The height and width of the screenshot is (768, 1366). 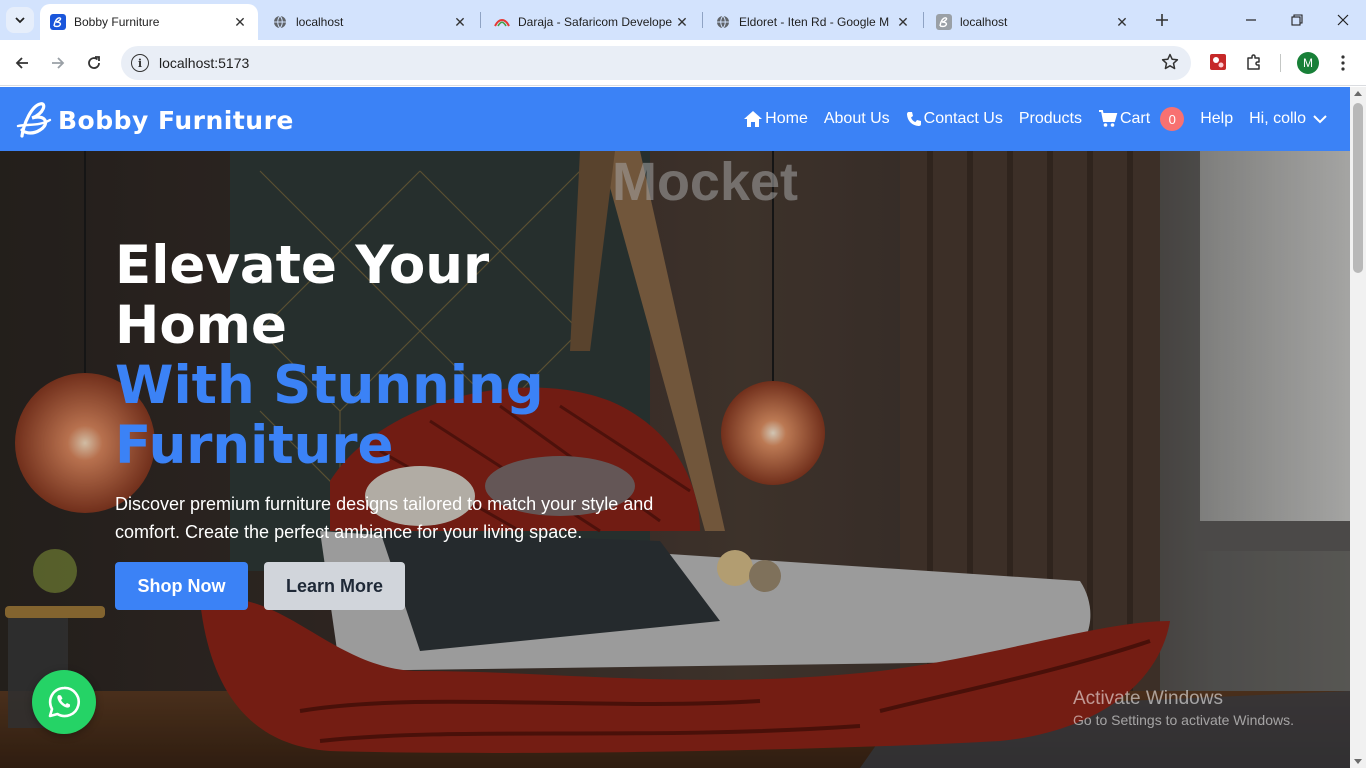 I want to click on puzzle-icon, so click(x=1254, y=62).